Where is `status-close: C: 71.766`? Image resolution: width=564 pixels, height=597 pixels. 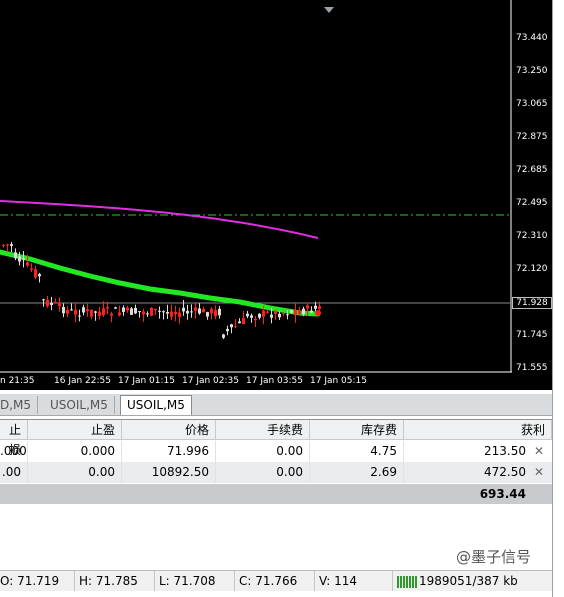 status-close: C: 71.766 is located at coordinates (274, 581).